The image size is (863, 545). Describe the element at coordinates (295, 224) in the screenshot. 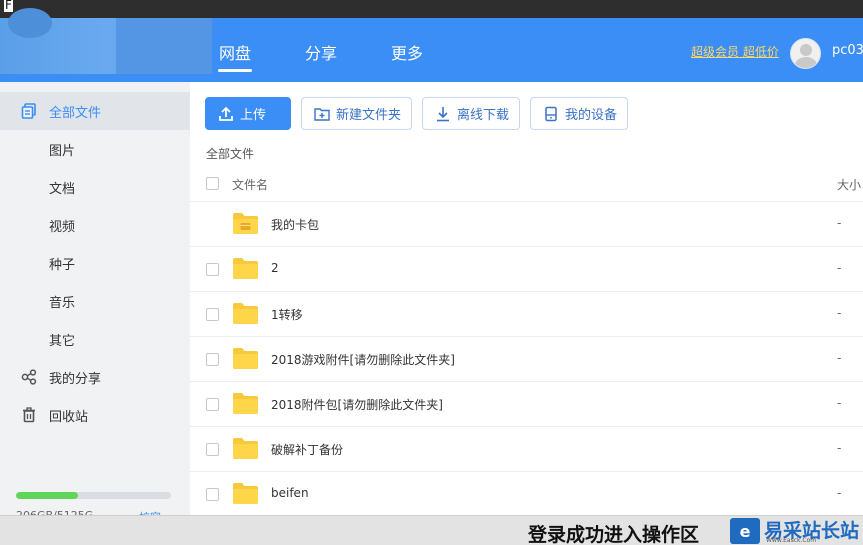

I see `file-name: 我的卡包` at that location.